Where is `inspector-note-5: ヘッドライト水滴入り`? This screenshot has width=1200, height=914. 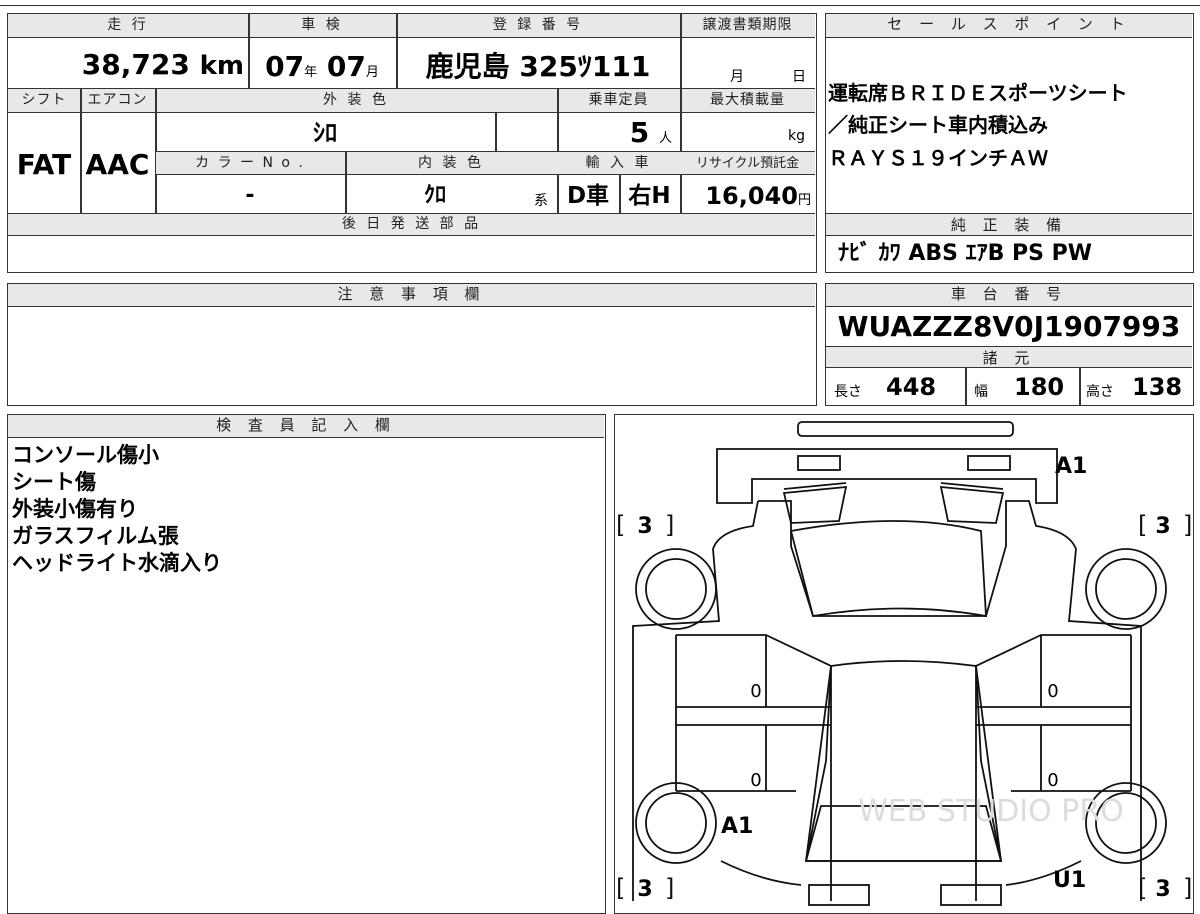 inspector-note-5: ヘッドライト水滴入り is located at coordinates (117, 563).